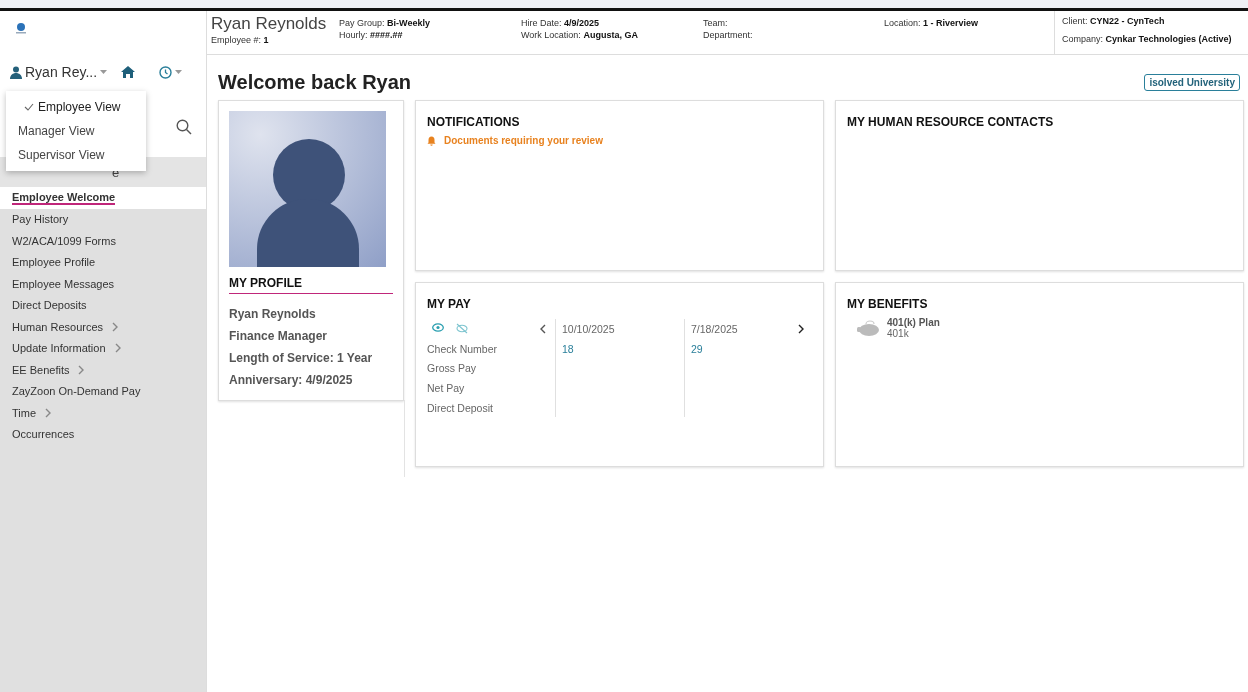  I want to click on profile-text: Length of Service: 1 Year, so click(301, 358).